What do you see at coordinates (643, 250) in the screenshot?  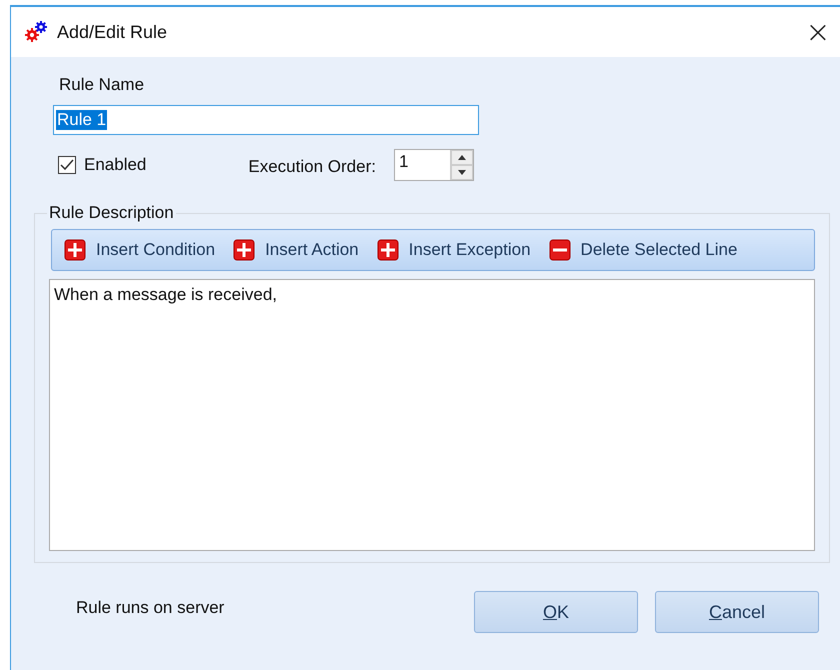 I see `toolbar-button: Delete Selected Line` at bounding box center [643, 250].